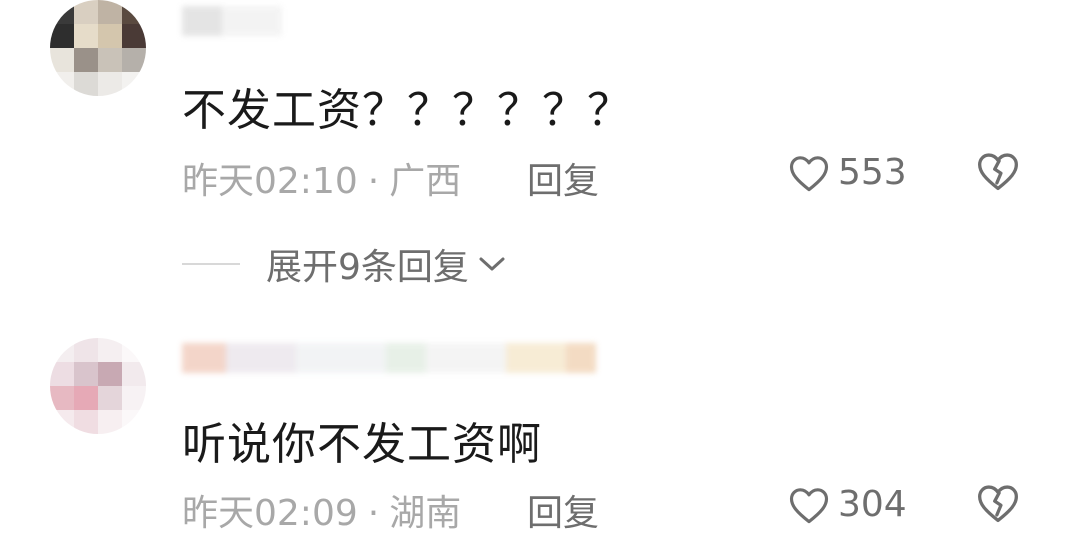 Image resolution: width=1080 pixels, height=543 pixels. What do you see at coordinates (425, 513) in the screenshot?
I see `comment-location: 湖南` at bounding box center [425, 513].